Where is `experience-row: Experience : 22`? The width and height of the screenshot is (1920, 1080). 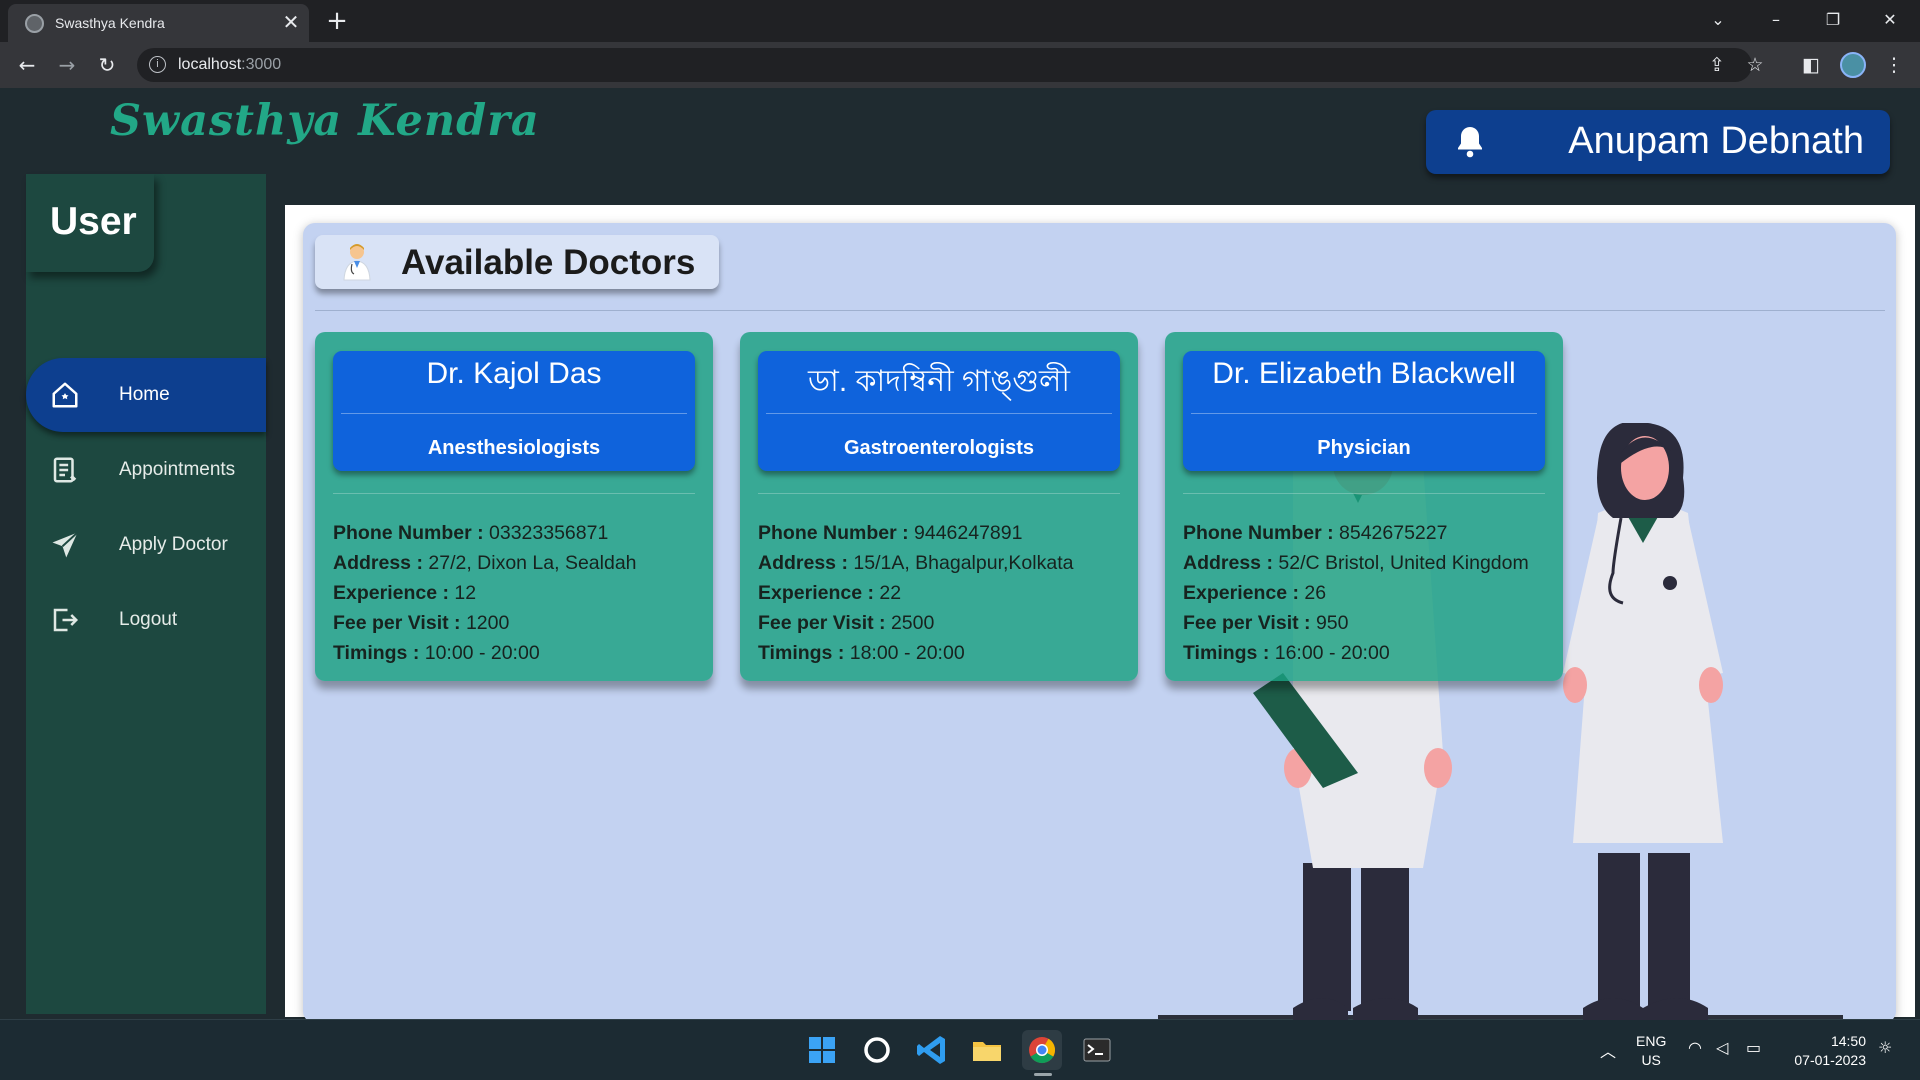
experience-row: Experience : 22 is located at coordinates (915, 593).